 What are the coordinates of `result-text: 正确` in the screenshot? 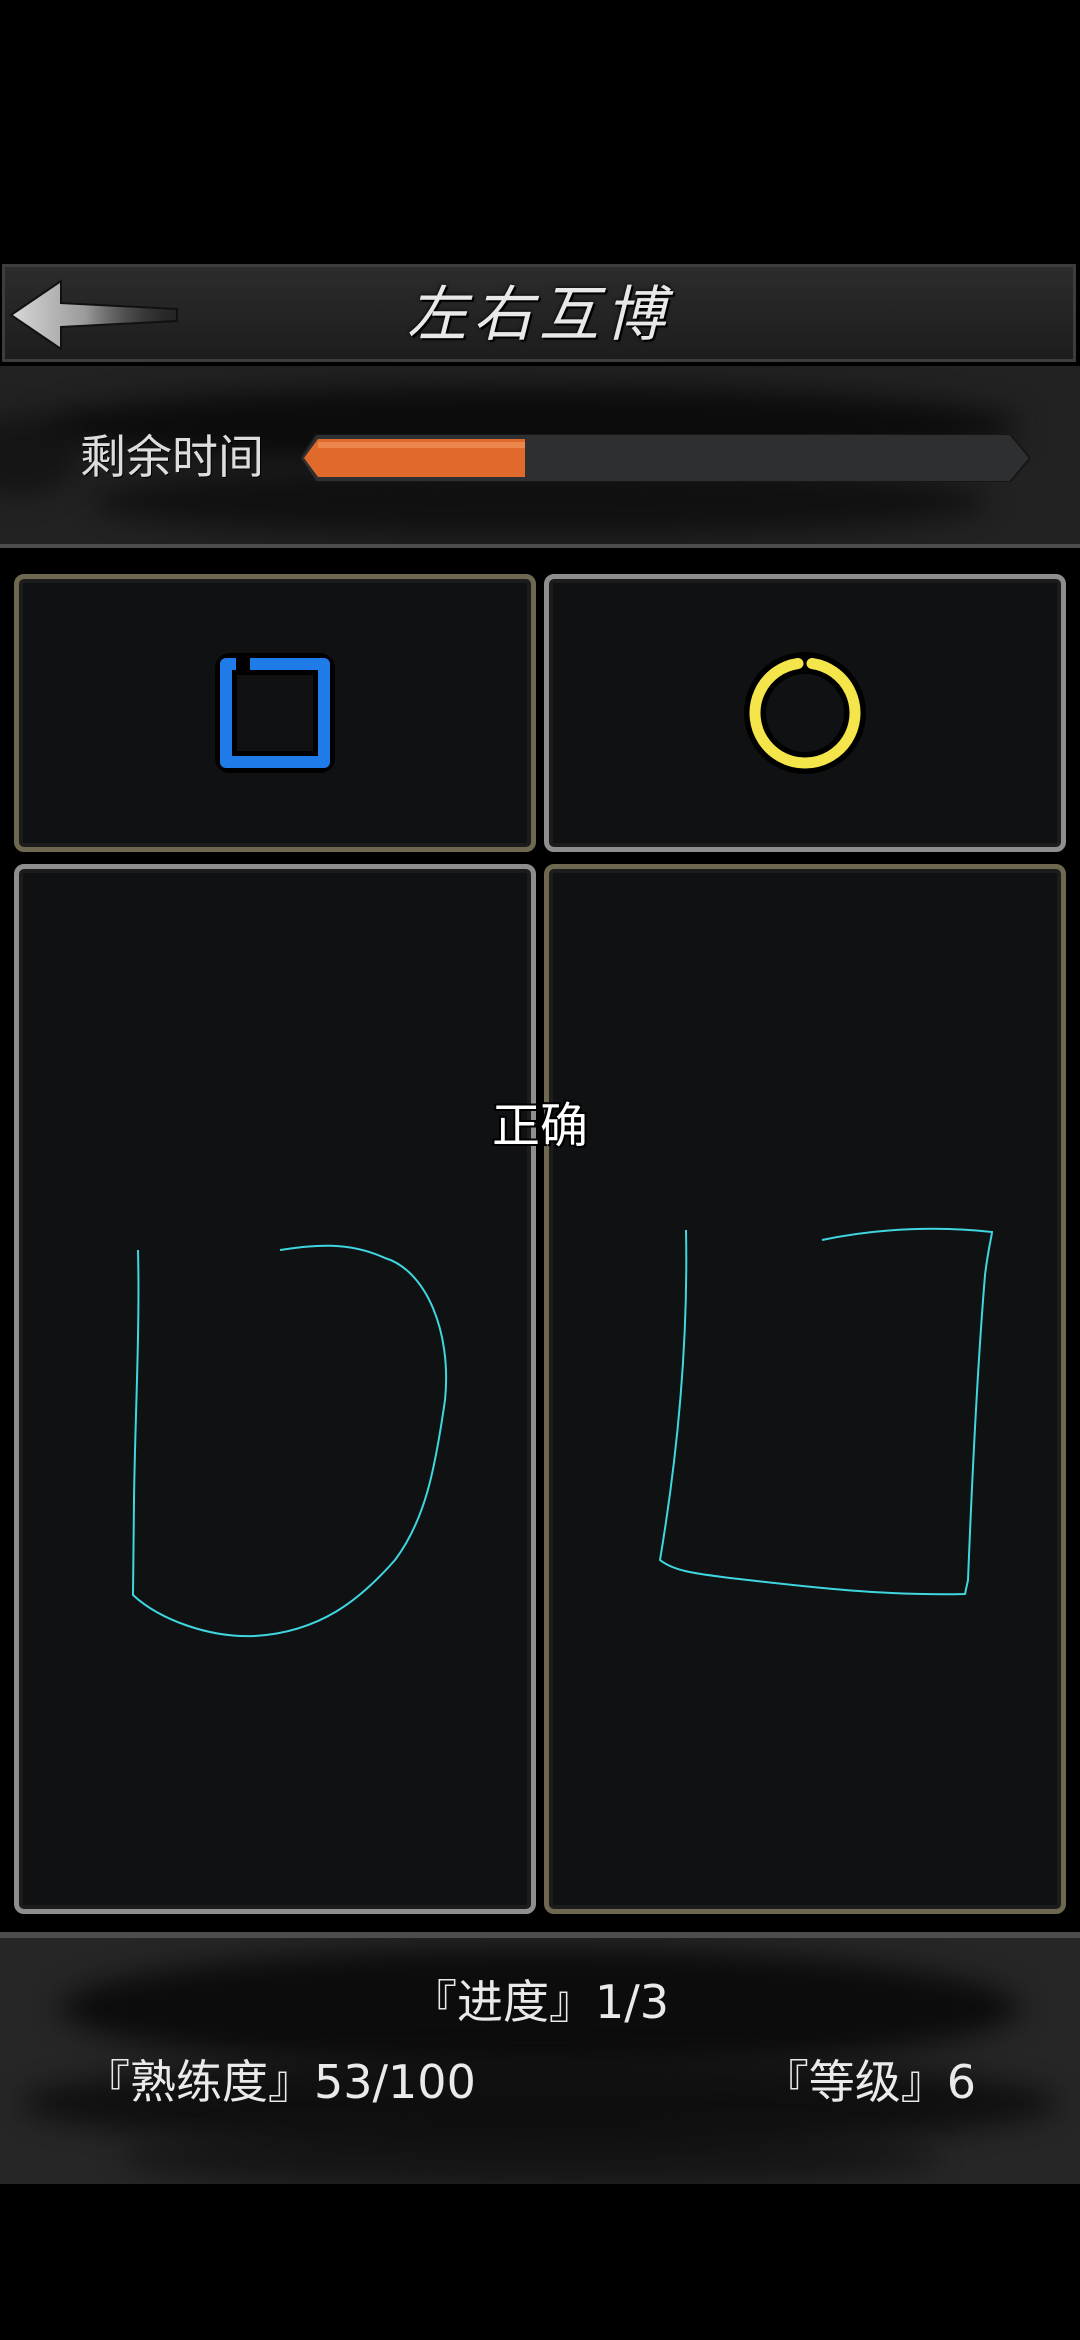 It's located at (539, 1126).